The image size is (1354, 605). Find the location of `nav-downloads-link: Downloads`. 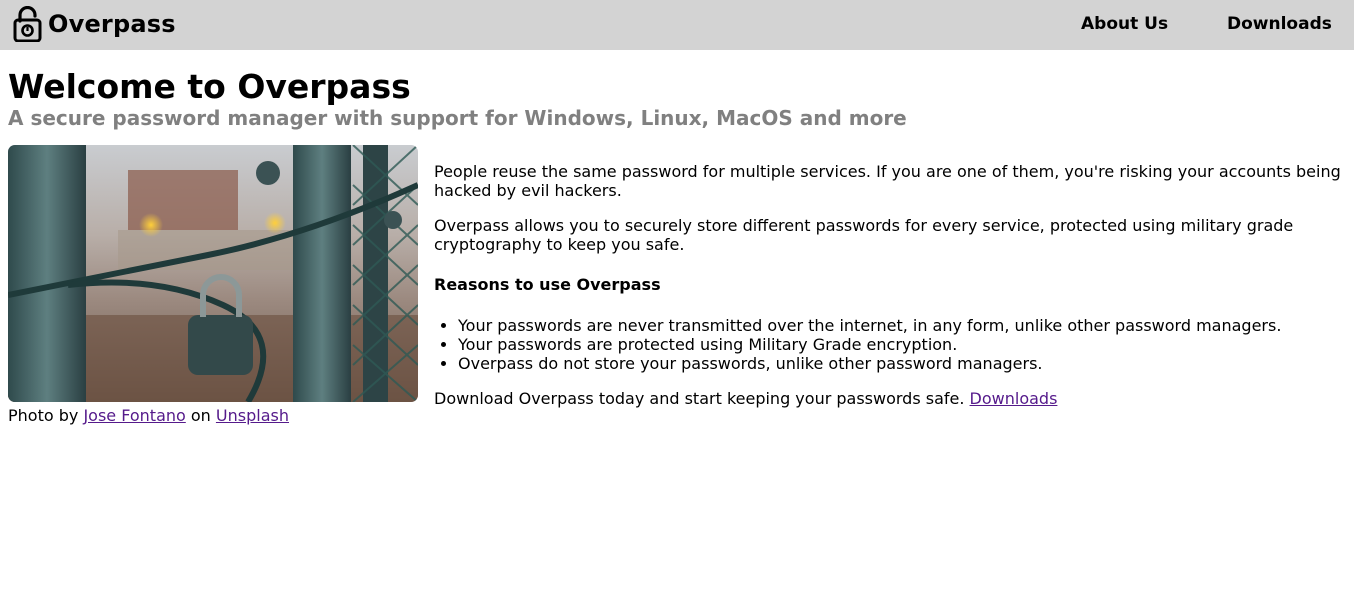

nav-downloads-link: Downloads is located at coordinates (1279, 24).